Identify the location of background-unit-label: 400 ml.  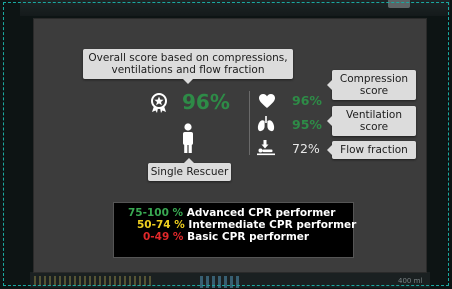
(410, 281).